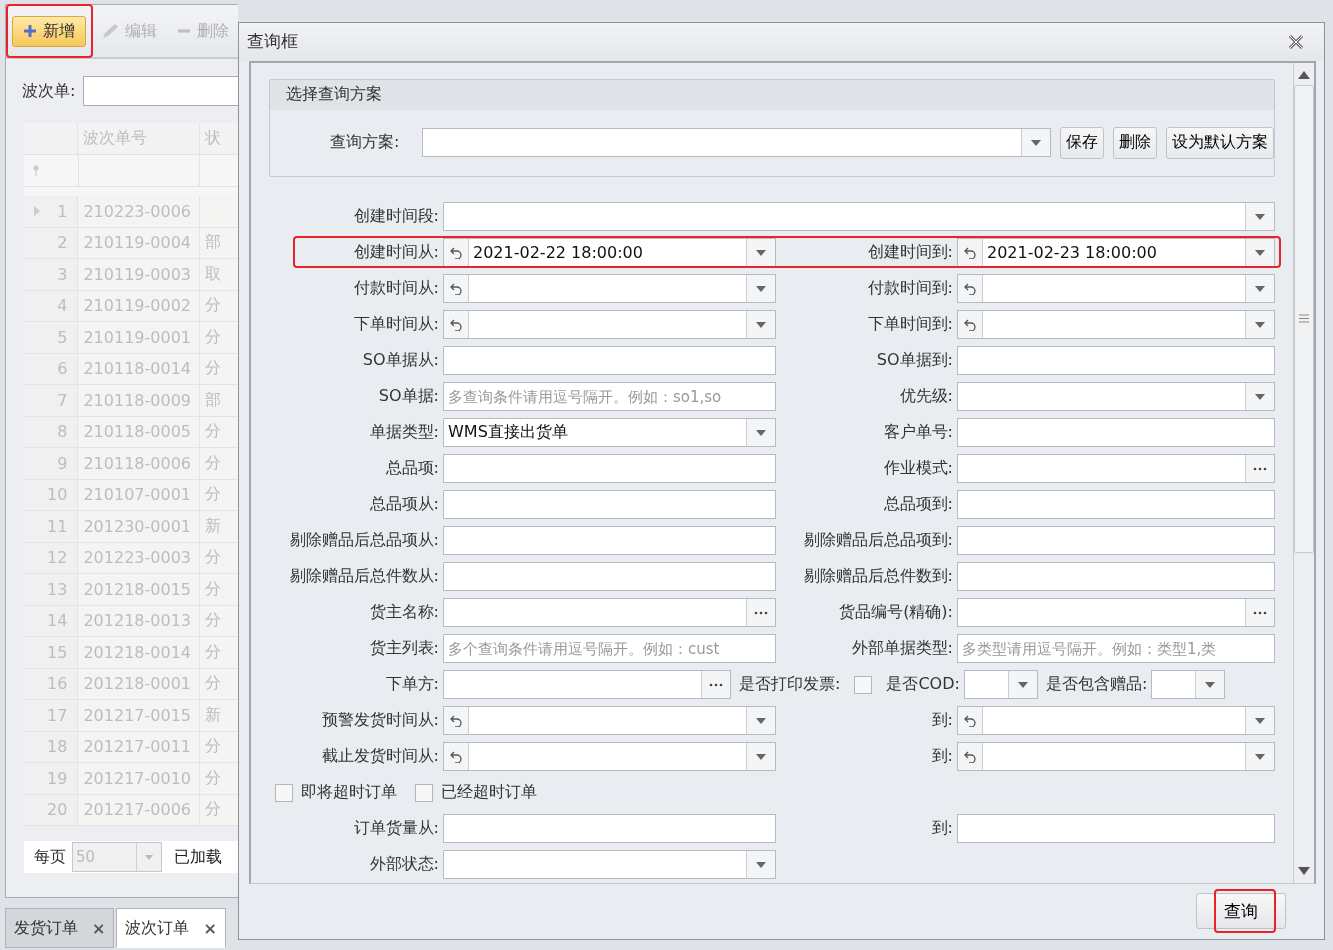 This screenshot has width=1333, height=950. Describe the element at coordinates (1135, 142) in the screenshot. I see `scheme-button: 删除` at that location.